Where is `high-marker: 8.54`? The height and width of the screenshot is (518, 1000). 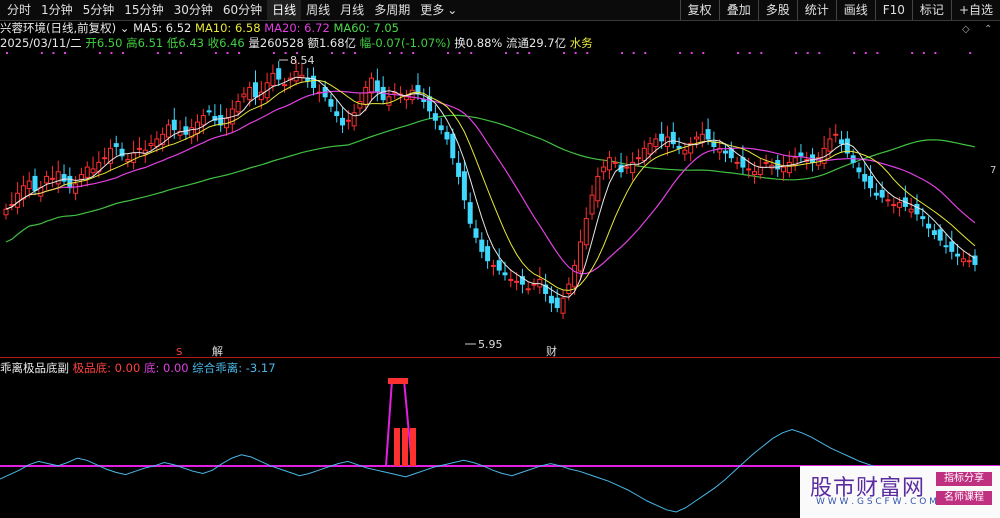
high-marker: 8.54 is located at coordinates (297, 60).